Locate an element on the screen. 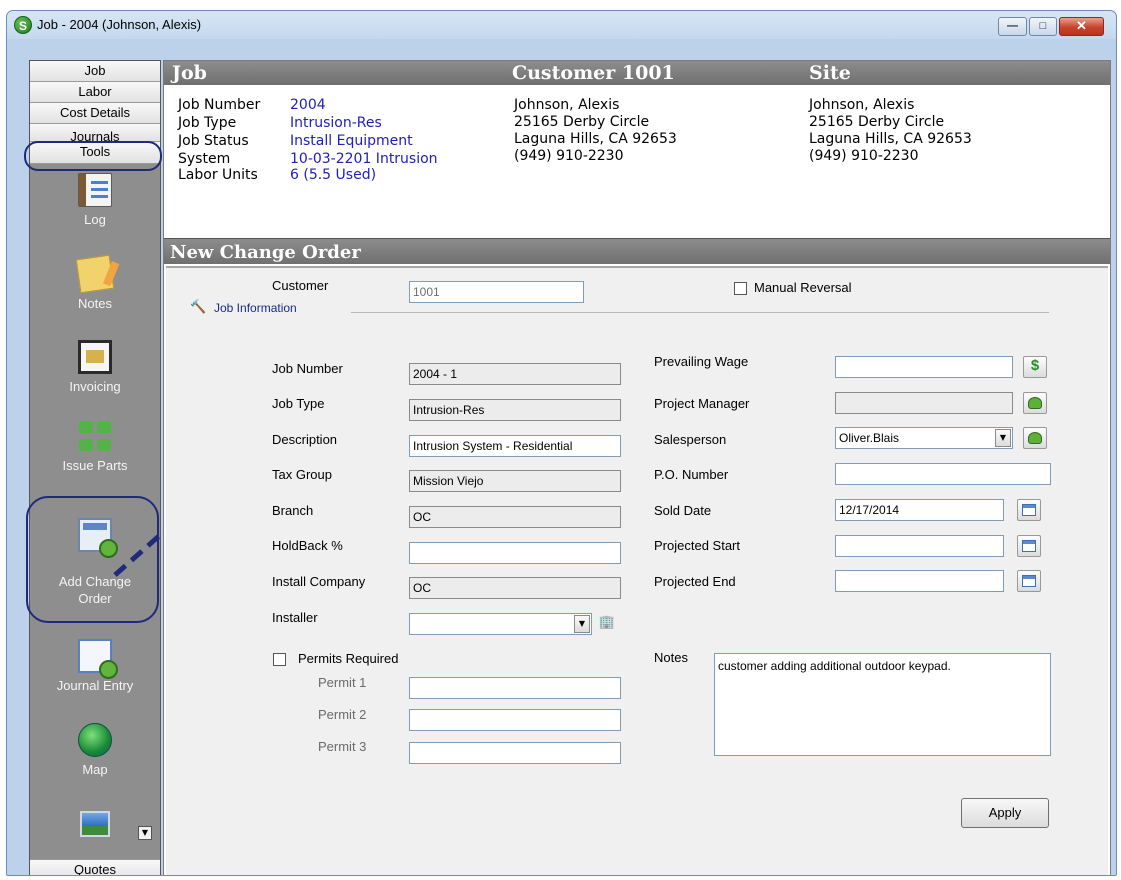 The height and width of the screenshot is (880, 1121). branch-label: Branch is located at coordinates (293, 510).